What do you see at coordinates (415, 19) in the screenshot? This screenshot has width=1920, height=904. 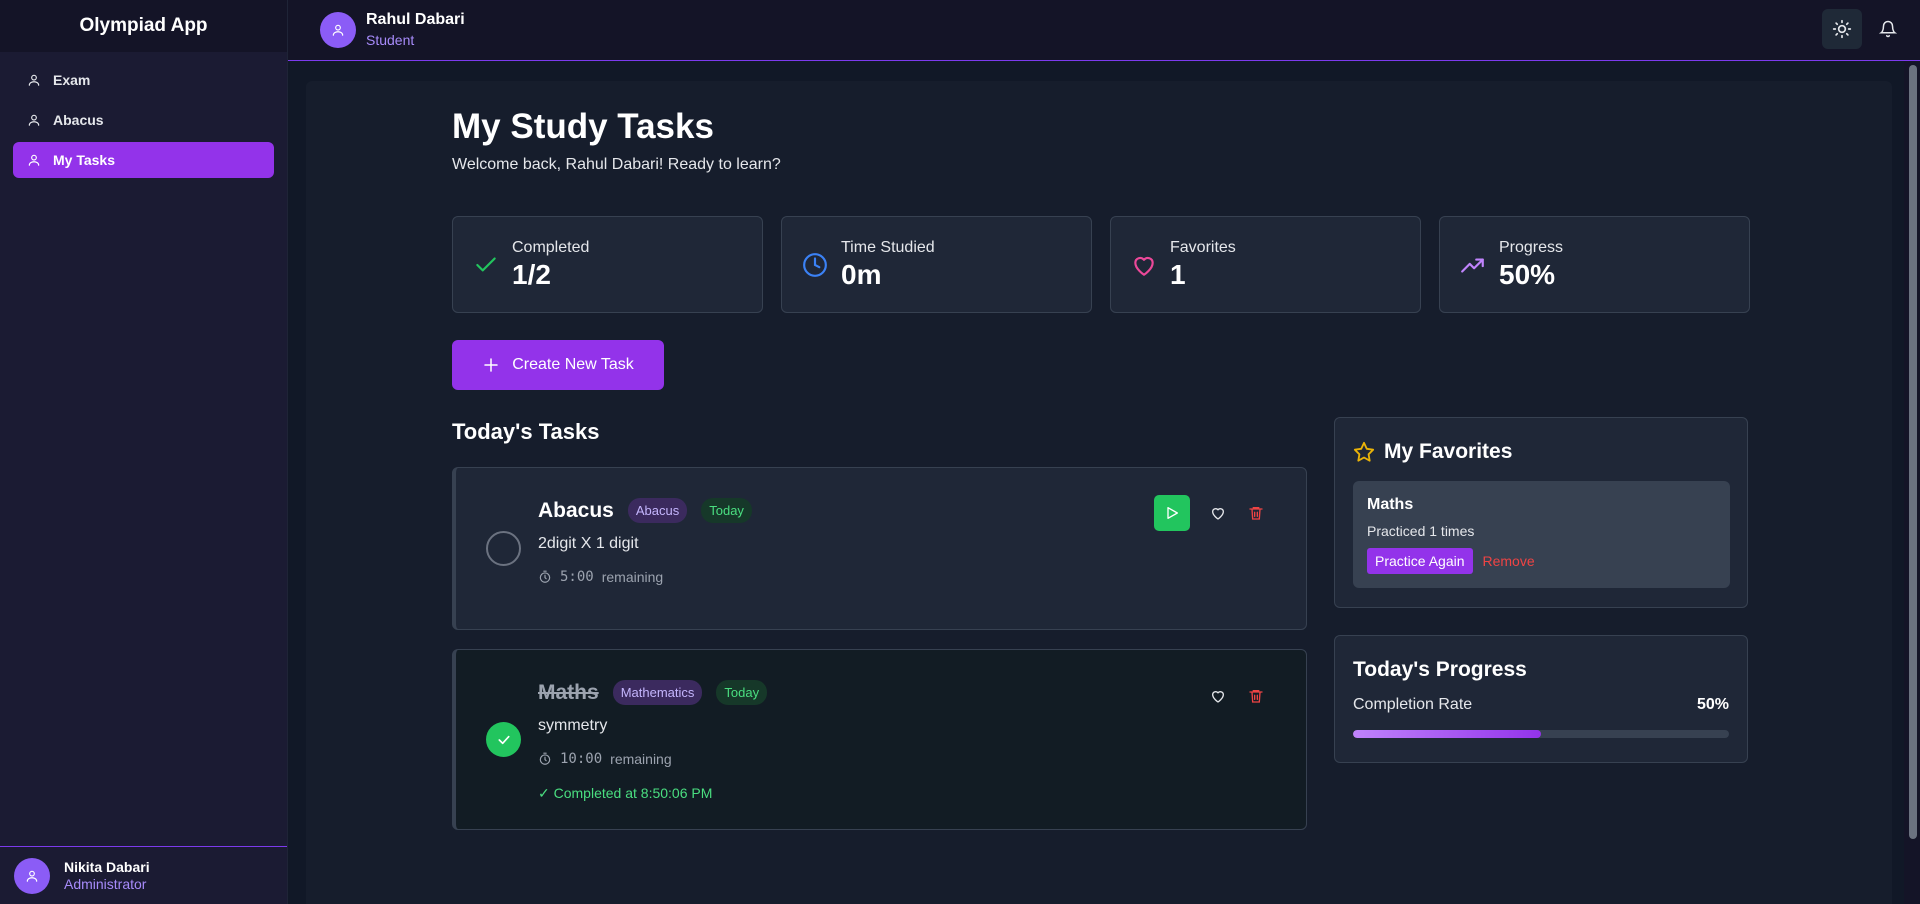 I see `header-user-name: Rahul Dabari` at bounding box center [415, 19].